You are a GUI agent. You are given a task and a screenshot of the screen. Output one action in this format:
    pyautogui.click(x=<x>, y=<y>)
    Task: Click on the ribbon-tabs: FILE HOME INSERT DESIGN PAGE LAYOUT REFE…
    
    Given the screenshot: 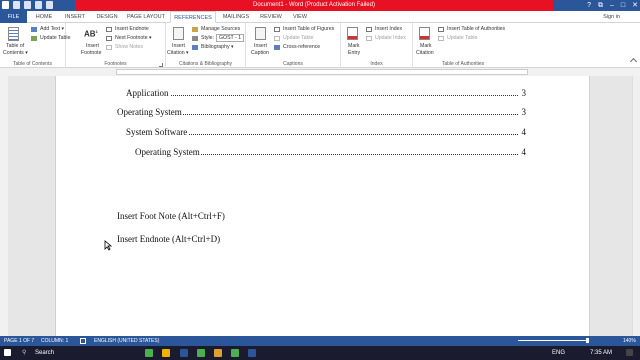 What is the action you would take?
    pyautogui.click(x=320, y=17)
    